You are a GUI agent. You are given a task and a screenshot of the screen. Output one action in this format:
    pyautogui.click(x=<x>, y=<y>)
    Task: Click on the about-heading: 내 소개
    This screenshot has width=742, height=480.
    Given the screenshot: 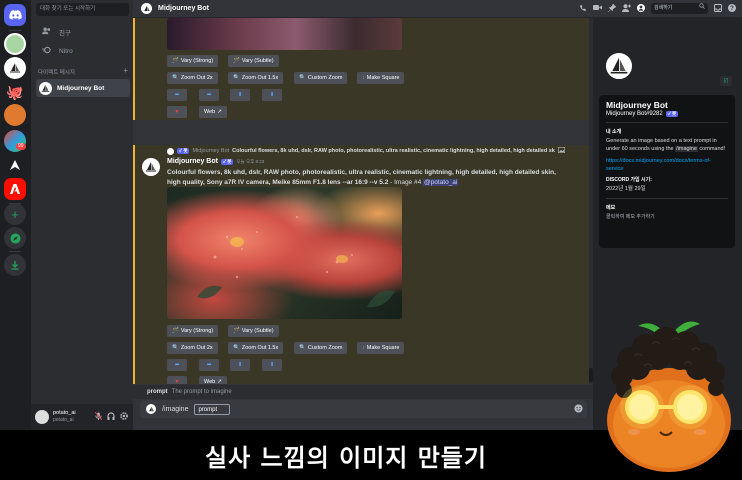 What is the action you would take?
    pyautogui.click(x=614, y=132)
    